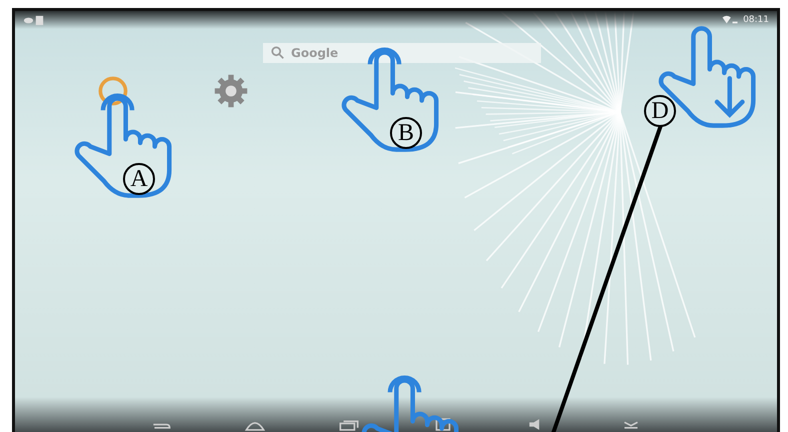 The image size is (788, 432). What do you see at coordinates (349, 424) in the screenshot?
I see `recent-apps-icon` at bounding box center [349, 424].